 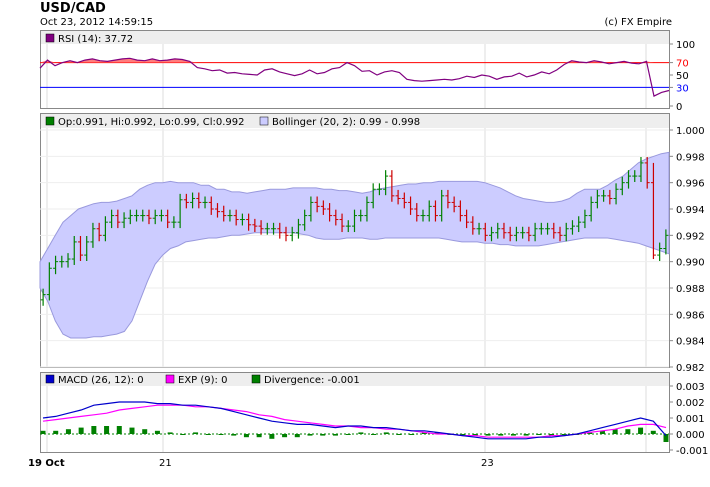 What do you see at coordinates (256, 379) in the screenshot?
I see `divergence-legend-swatch` at bounding box center [256, 379].